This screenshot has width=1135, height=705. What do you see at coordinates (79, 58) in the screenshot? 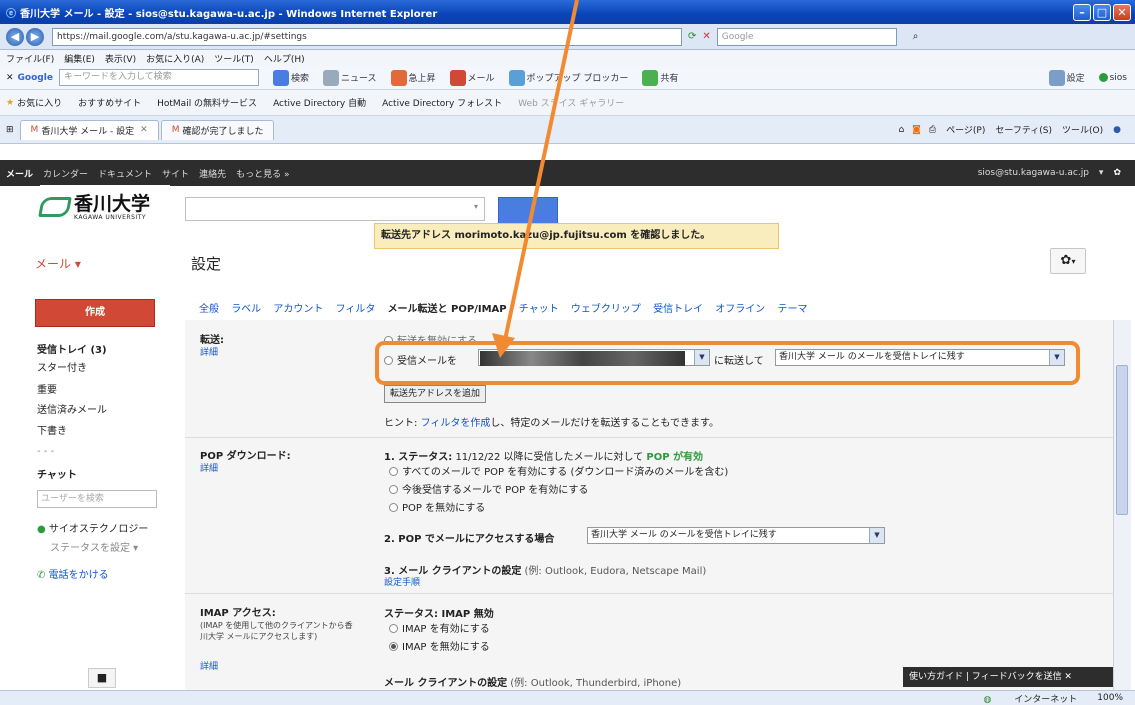
I see `menu-edit: 編集(E)` at bounding box center [79, 58].